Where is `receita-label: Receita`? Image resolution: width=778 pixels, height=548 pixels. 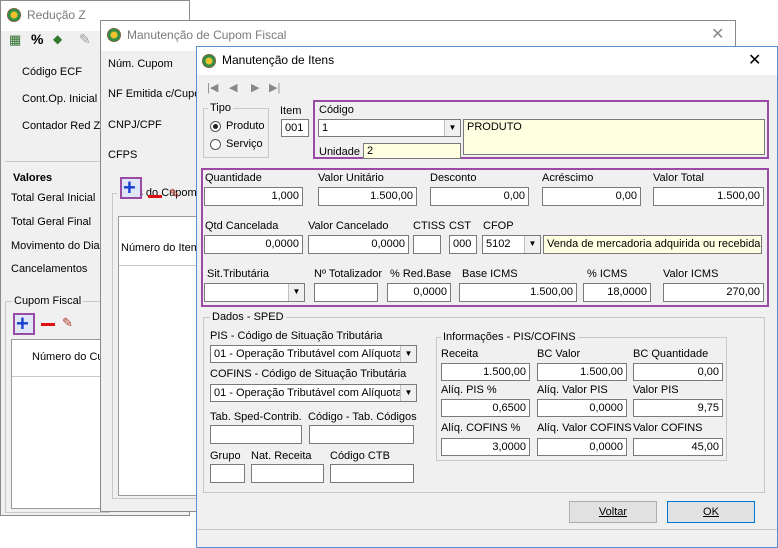 receita-label: Receita is located at coordinates (460, 354).